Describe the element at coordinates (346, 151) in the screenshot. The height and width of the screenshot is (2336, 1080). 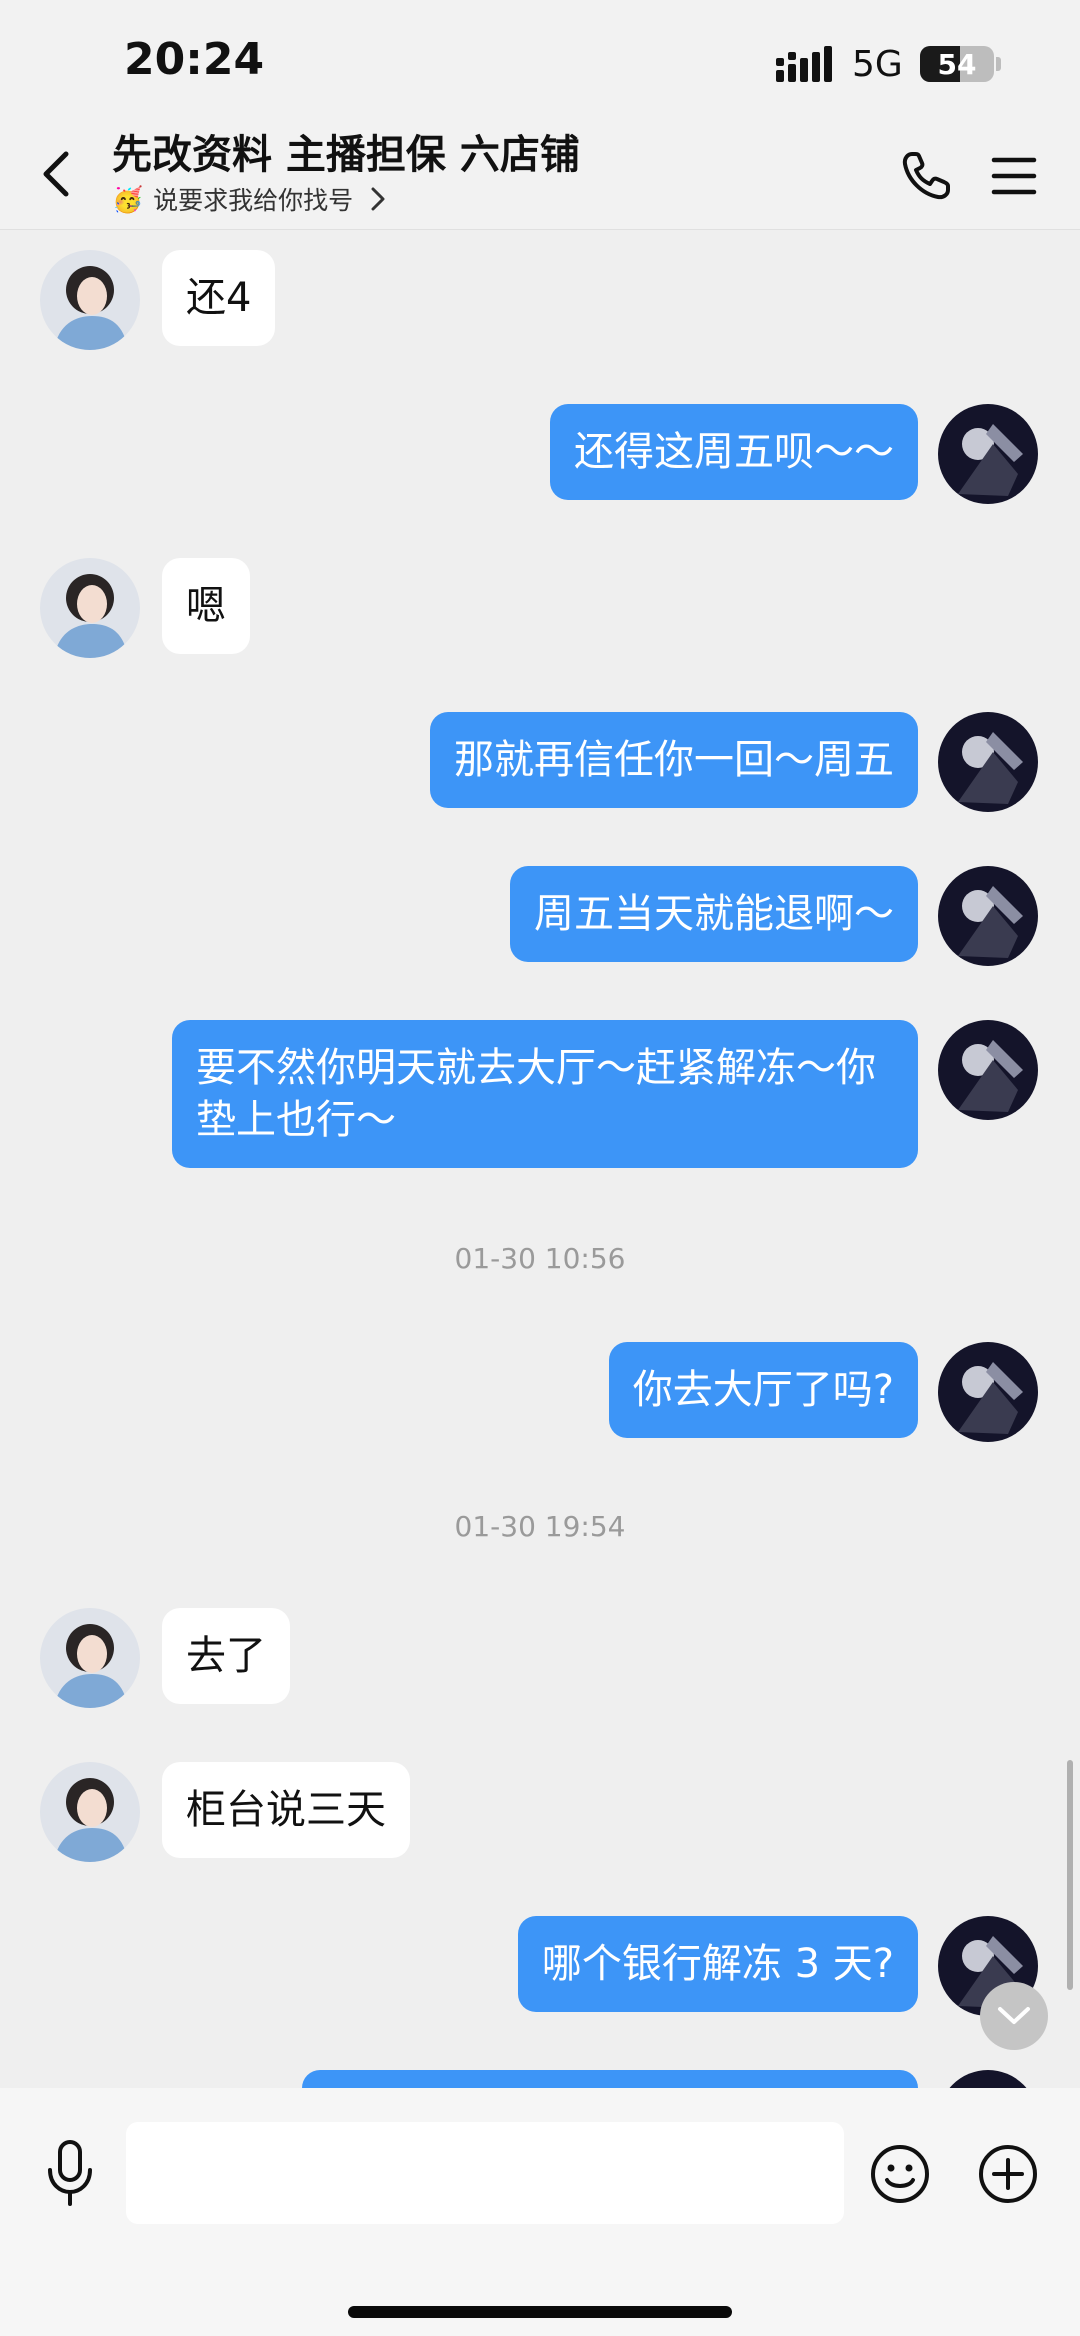
I see `chat-title: 先改资料 主播担保 六店铺` at that location.